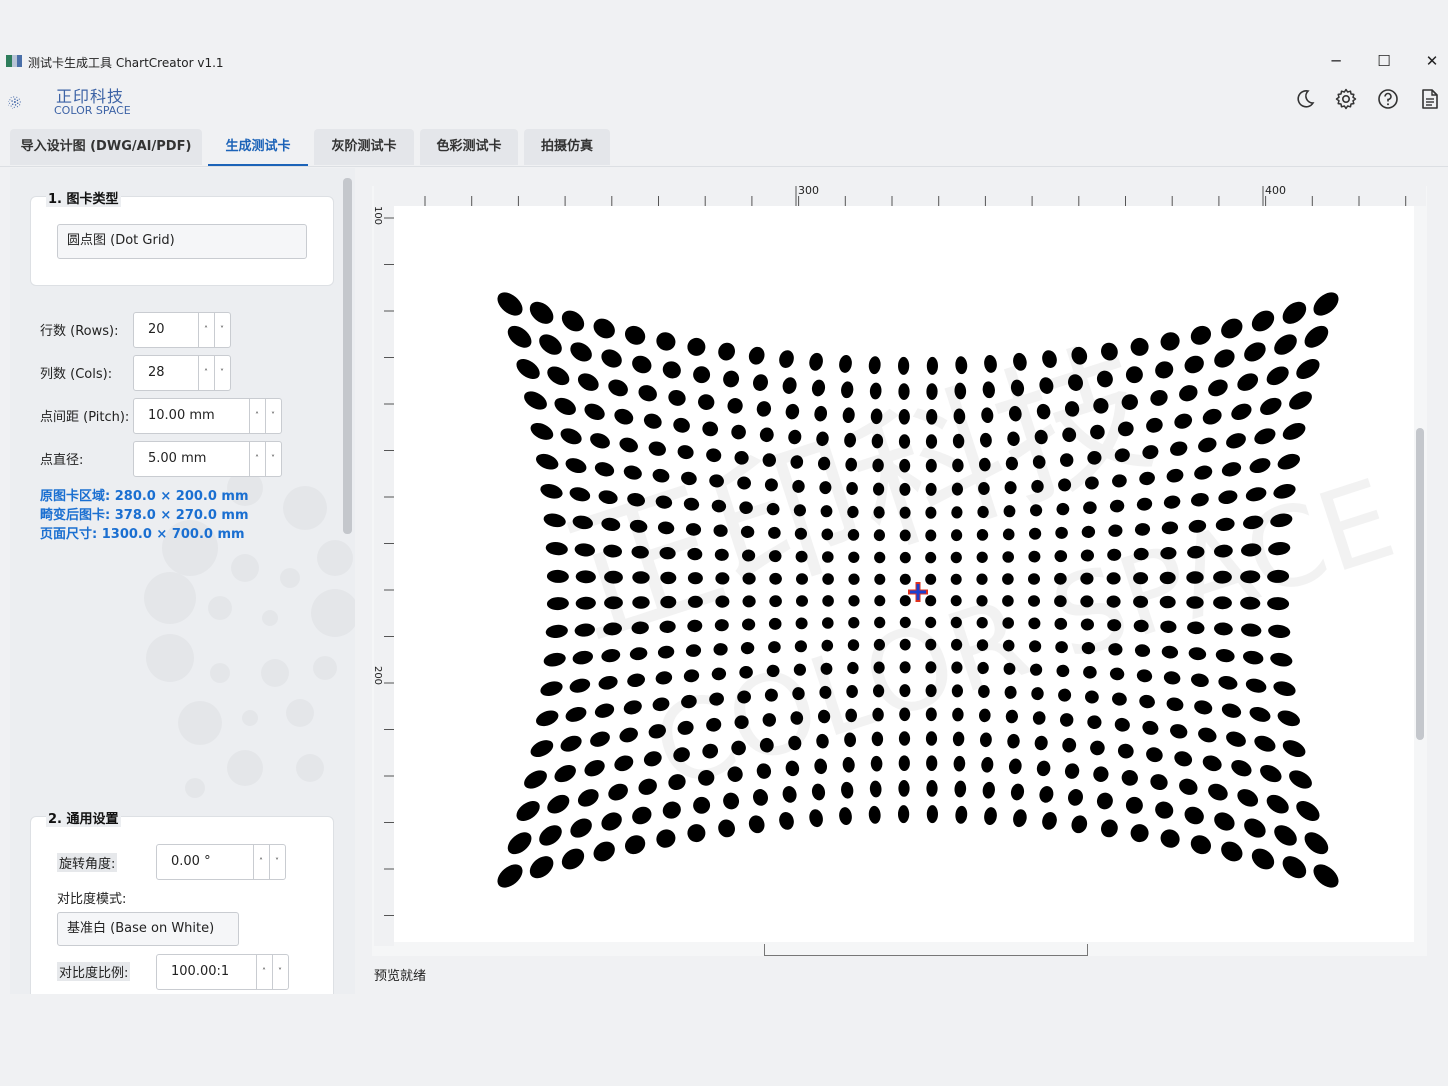 This screenshot has height=1086, width=1448. What do you see at coordinates (1388, 99) in the screenshot?
I see `help-icon` at bounding box center [1388, 99].